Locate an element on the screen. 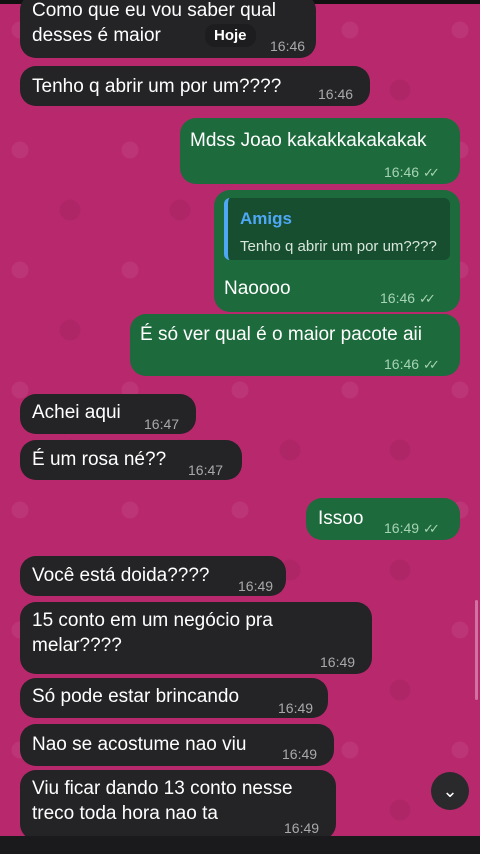 This screenshot has width=480, height=854. message-bubble-incoming: Nao se acostume nao viu 16:49 is located at coordinates (177, 745).